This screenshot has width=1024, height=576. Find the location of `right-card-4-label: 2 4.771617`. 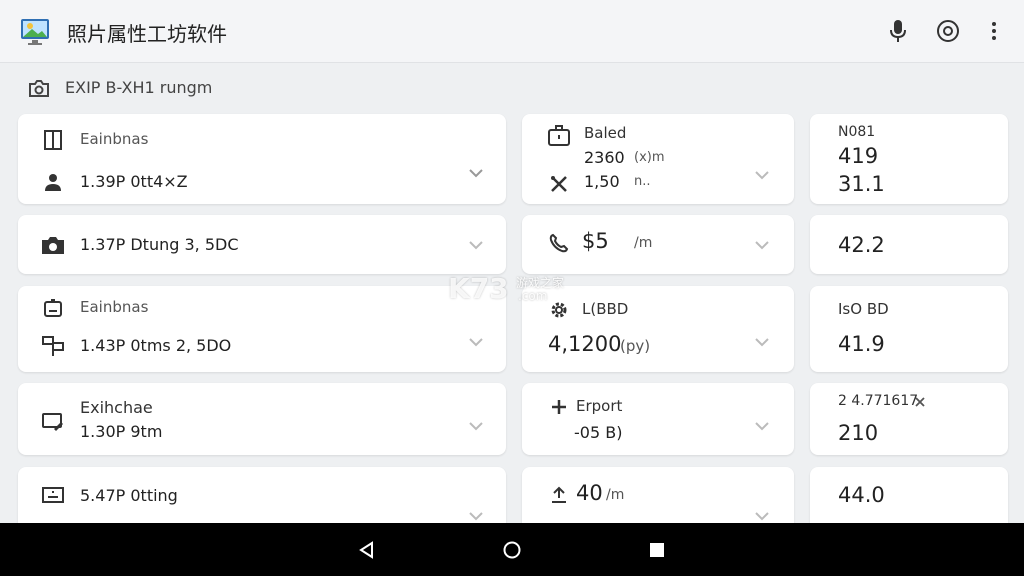

right-card-4-label: 2 4.771617 is located at coordinates (878, 401).